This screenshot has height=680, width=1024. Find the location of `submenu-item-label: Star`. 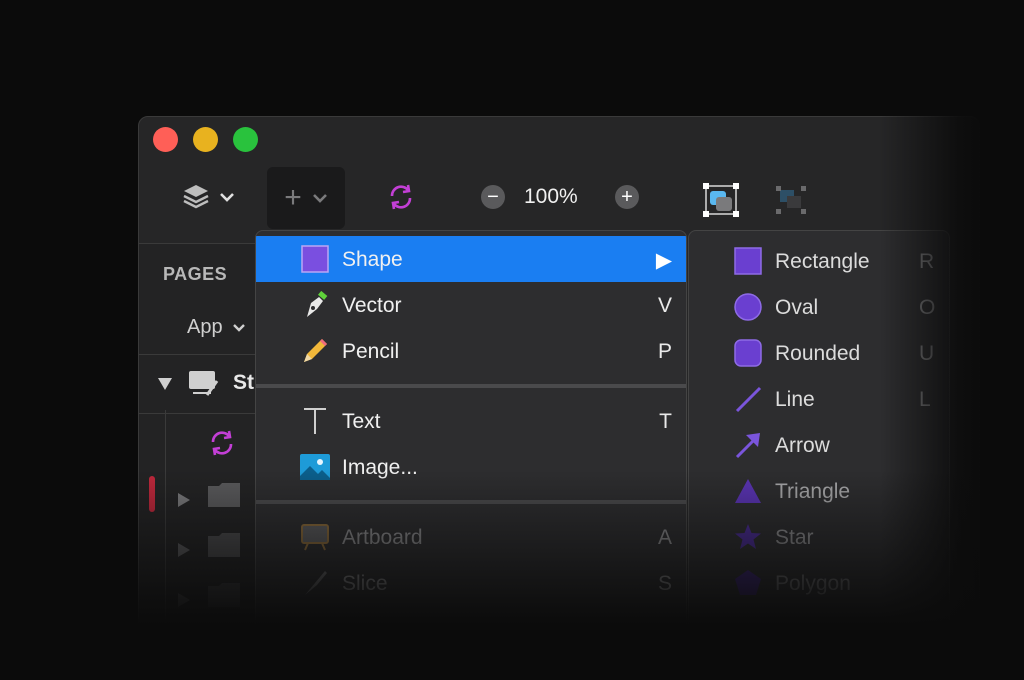

submenu-item-label: Star is located at coordinates (794, 537).